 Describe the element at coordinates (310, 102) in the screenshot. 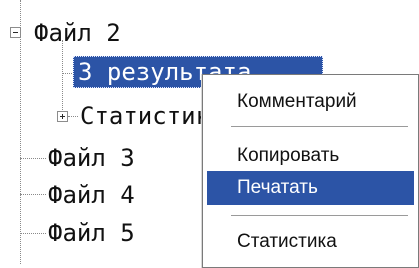

I see `menu-item-comment: Комментарий` at that location.